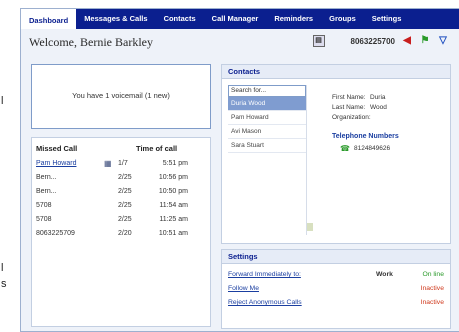  I want to click on scroll-thumb, so click(310, 227).